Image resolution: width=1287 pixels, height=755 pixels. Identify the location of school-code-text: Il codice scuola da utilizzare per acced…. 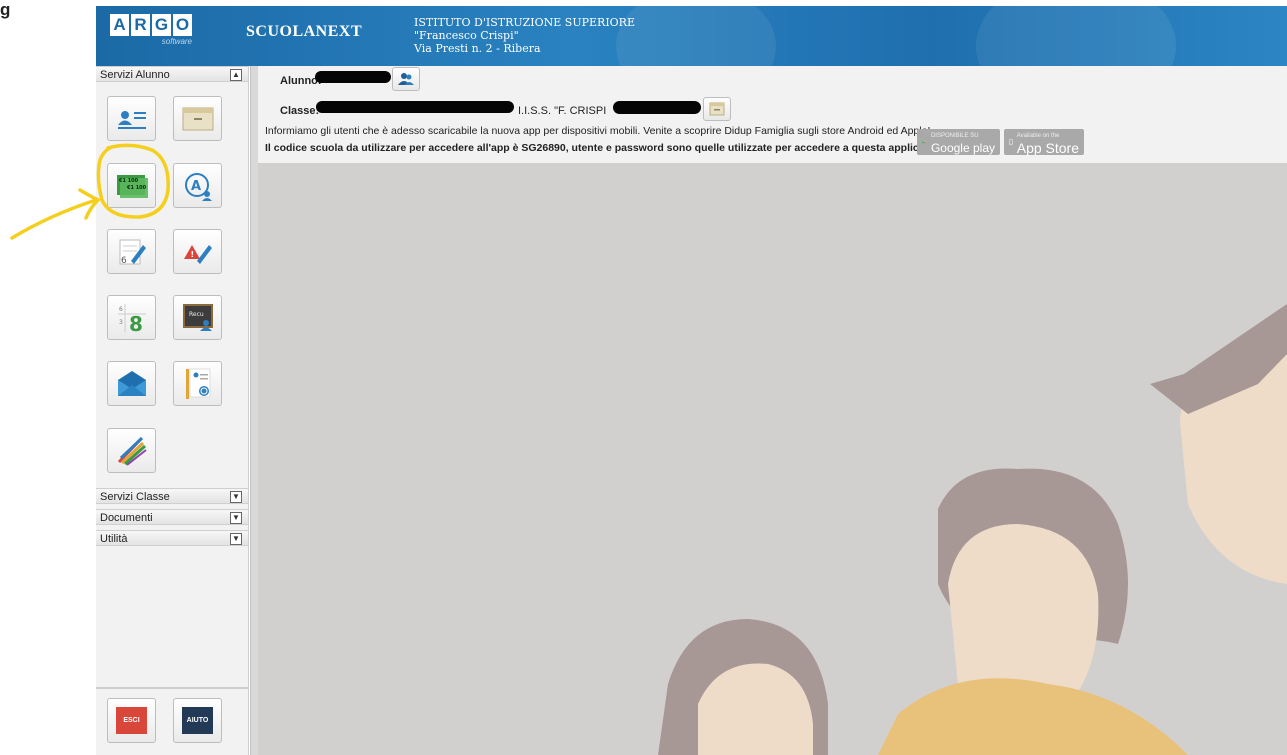
(610, 148).